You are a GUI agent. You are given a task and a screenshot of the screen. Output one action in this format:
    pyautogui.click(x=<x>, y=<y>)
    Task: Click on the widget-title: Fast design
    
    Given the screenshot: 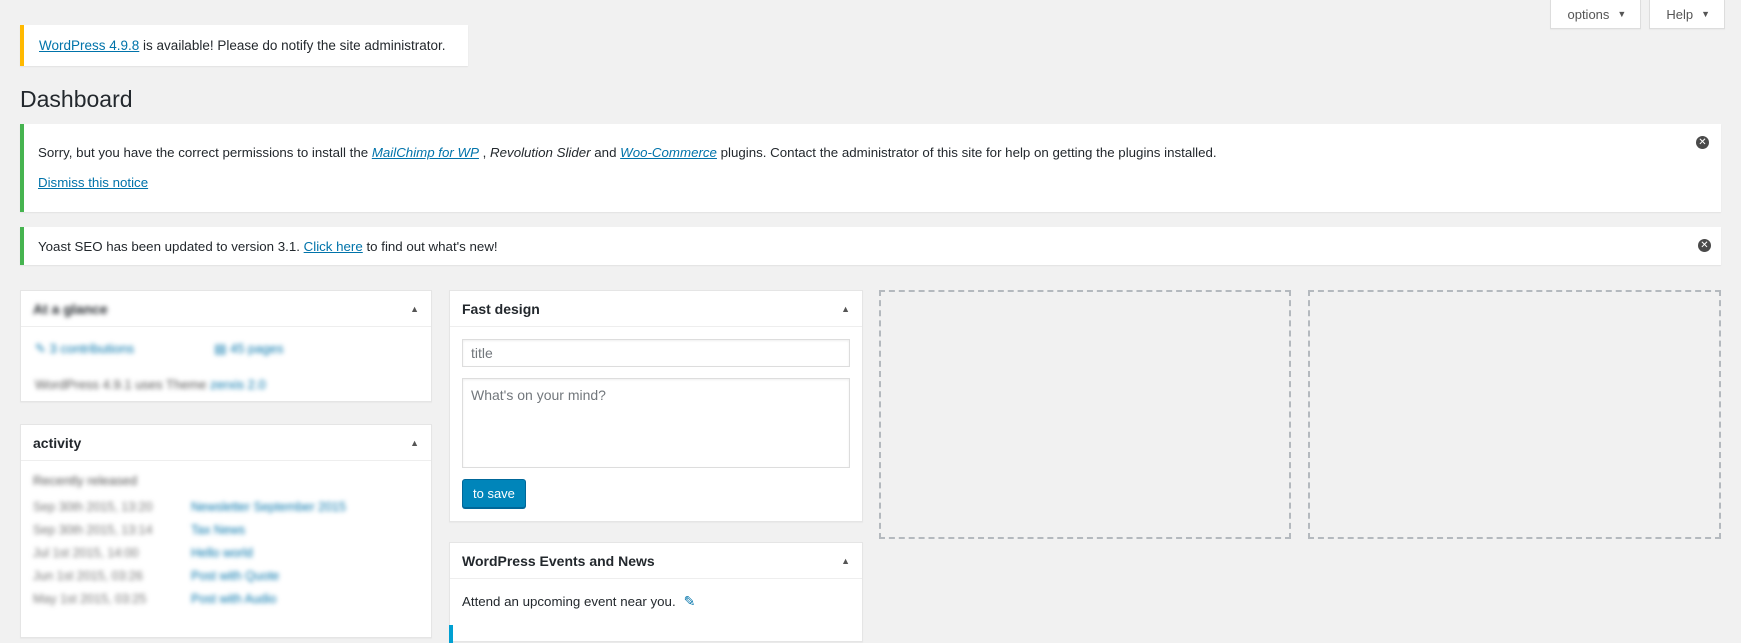 What is the action you would take?
    pyautogui.click(x=501, y=308)
    